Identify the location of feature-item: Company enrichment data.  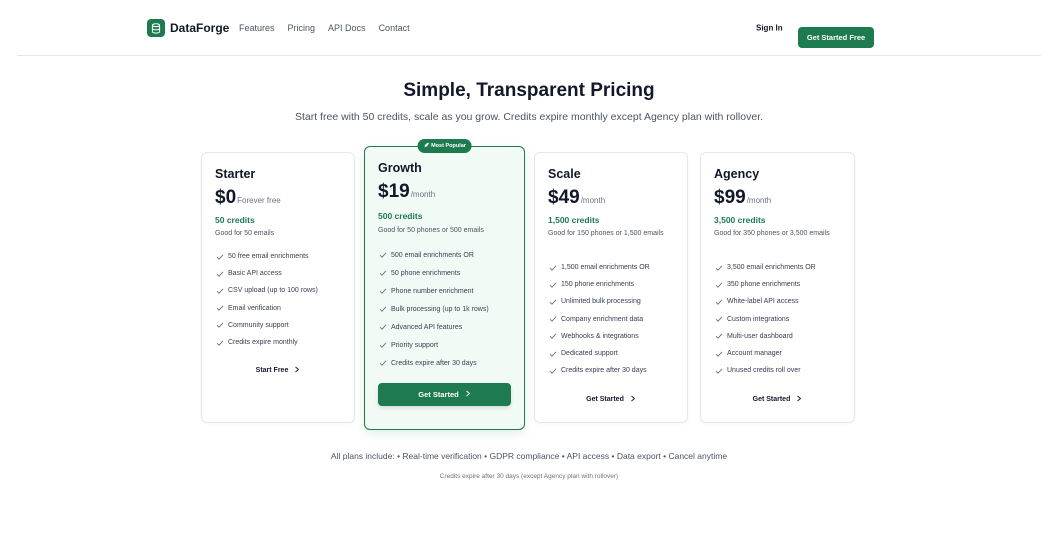
(599, 319).